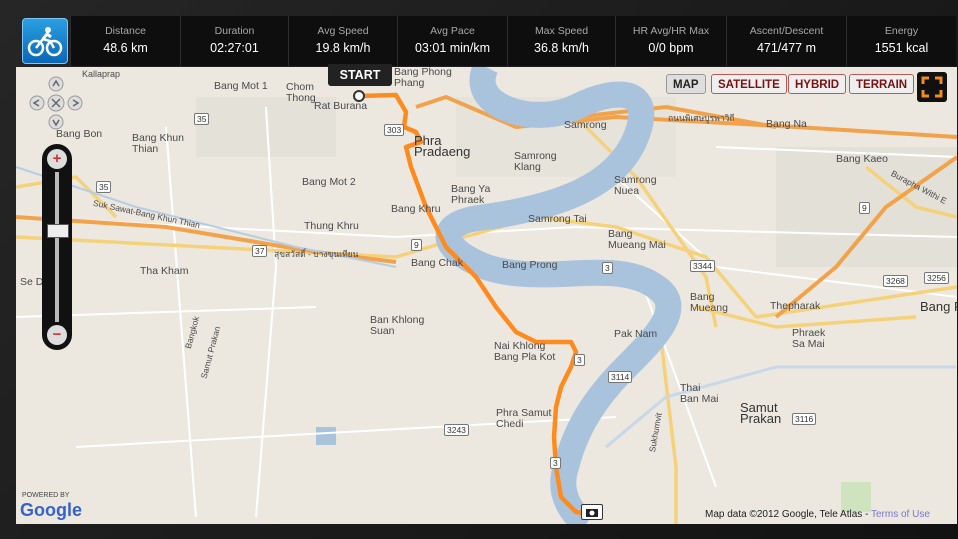 This screenshot has height=539, width=958. I want to click on stat-avg-speed: Avg Speed 19.8 km/h, so click(342, 41).